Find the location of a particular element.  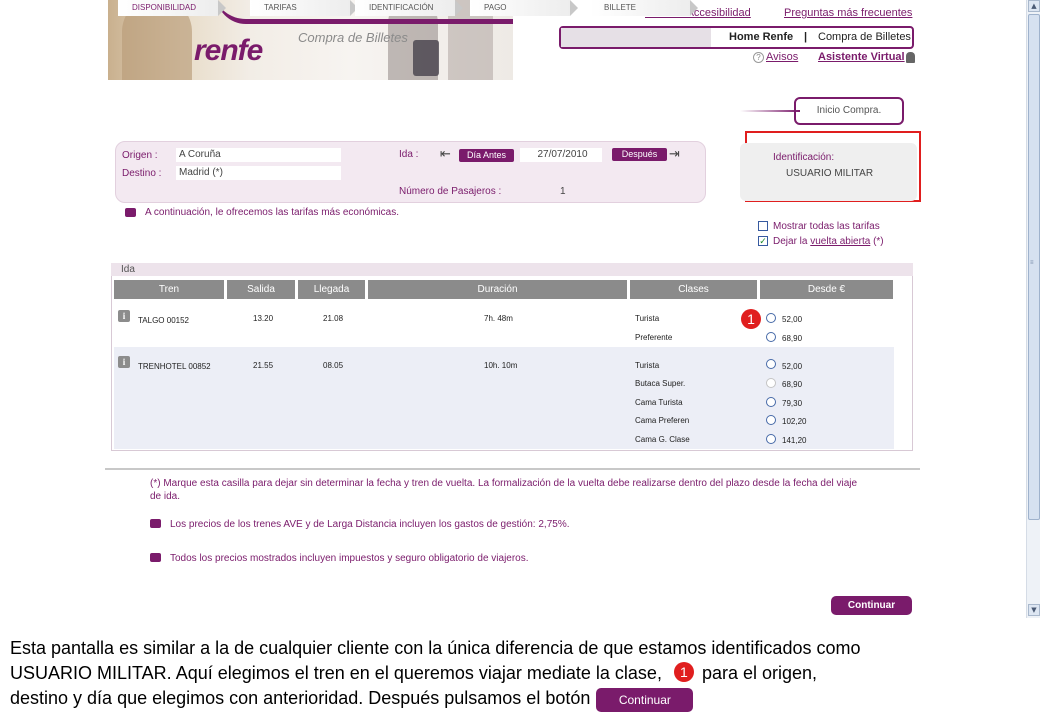

step-tarifas: TARIFAS is located at coordinates (304, 8).